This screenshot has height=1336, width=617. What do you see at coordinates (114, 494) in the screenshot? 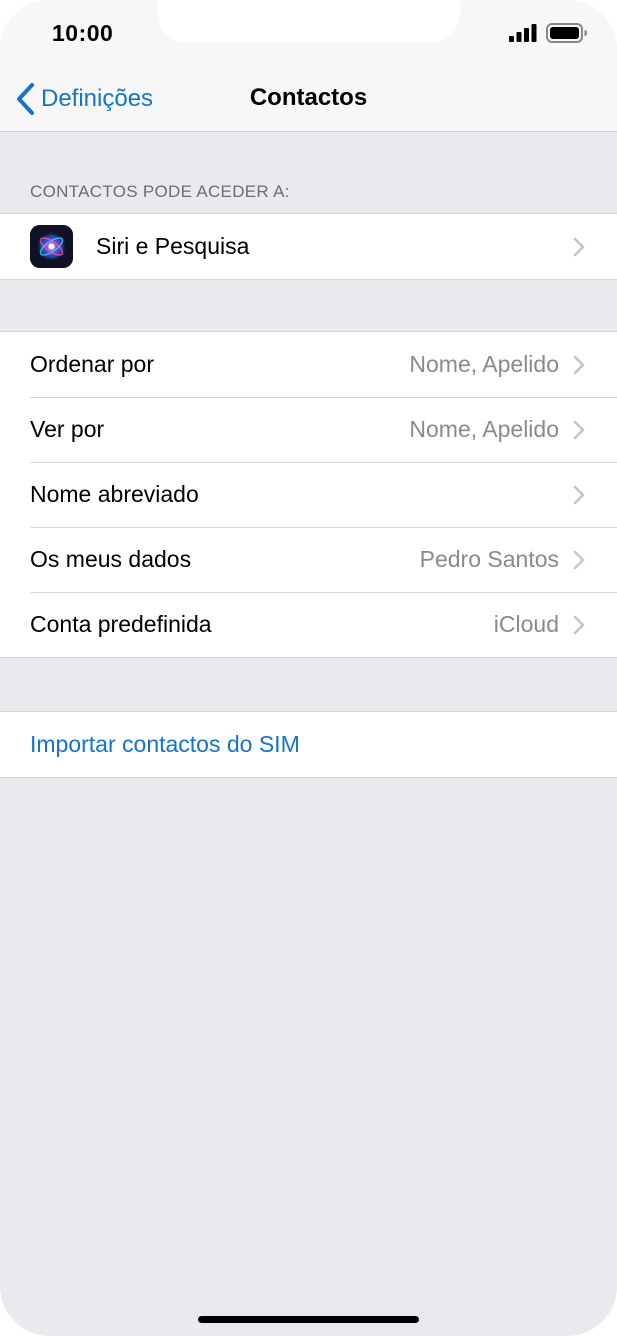
I see `short-name-label: Nome abreviado` at bounding box center [114, 494].